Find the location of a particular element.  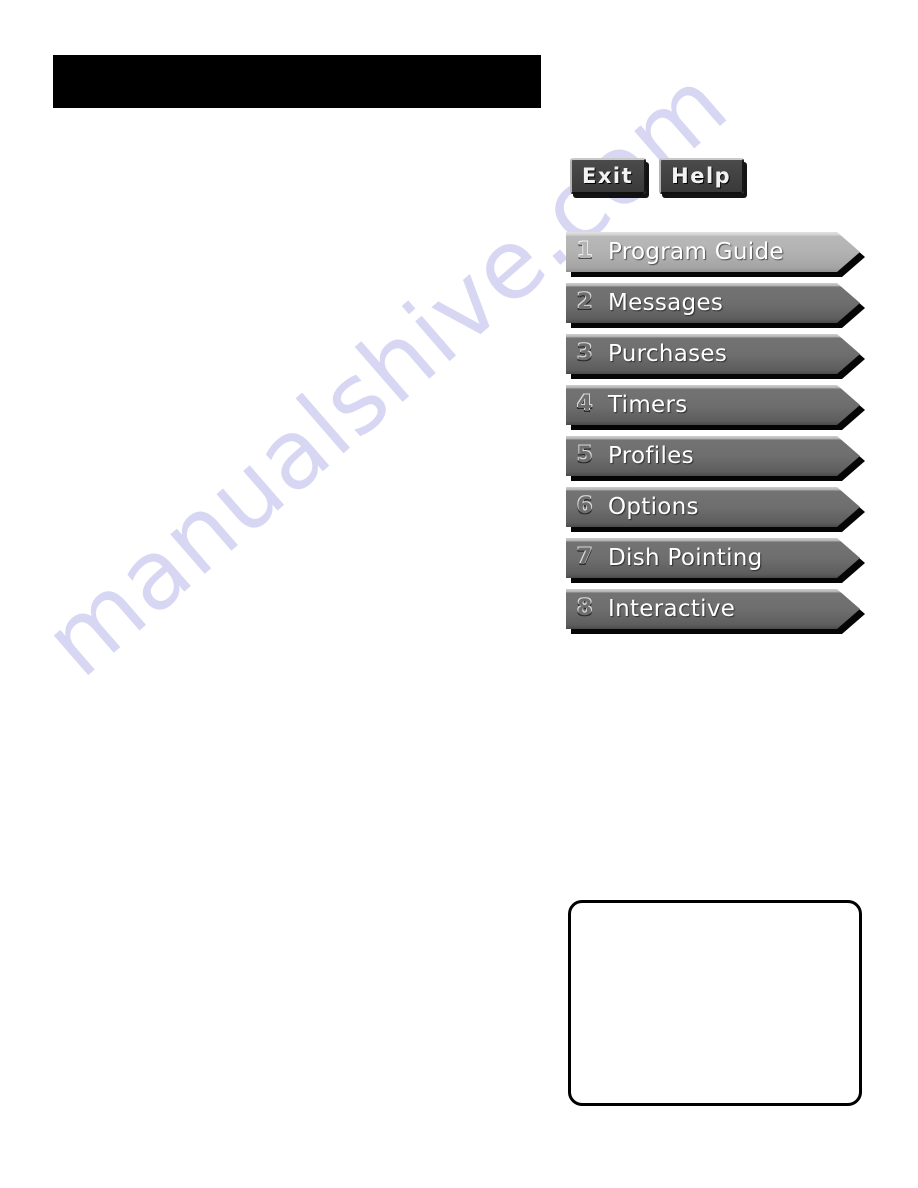

menu-item-number: 4 is located at coordinates (585, 404).